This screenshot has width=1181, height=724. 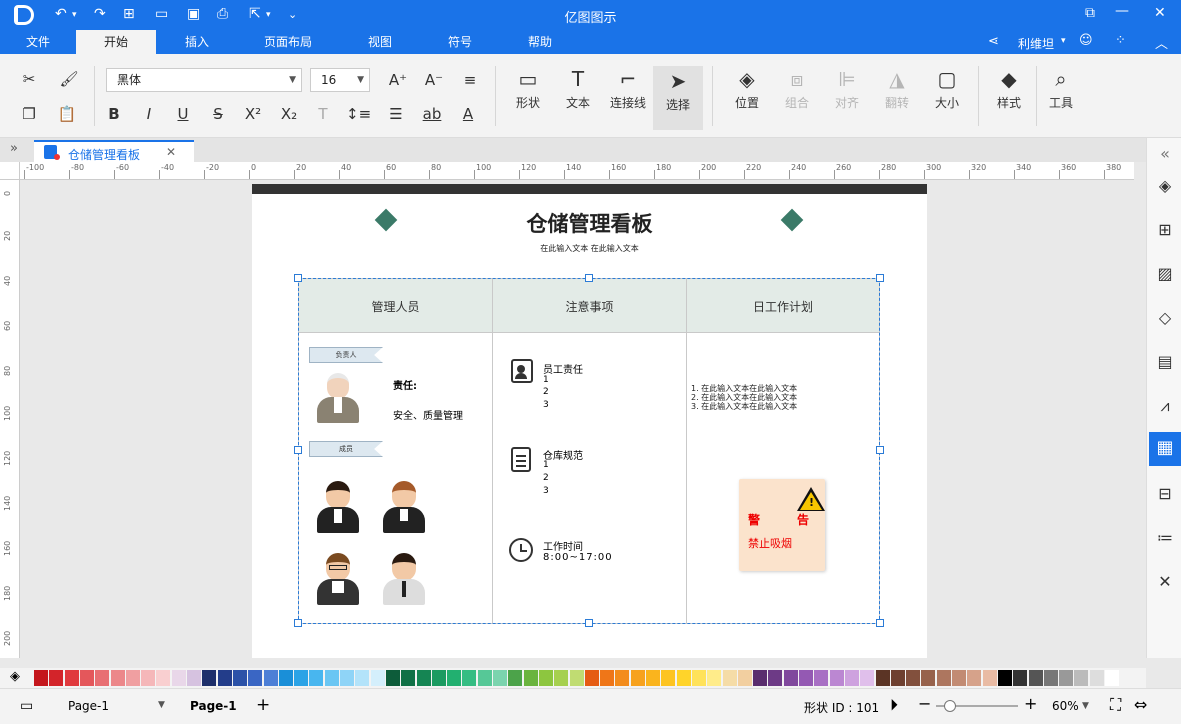 What do you see at coordinates (1165, 154) in the screenshot?
I see `collapse-panel-icon: «` at bounding box center [1165, 154].